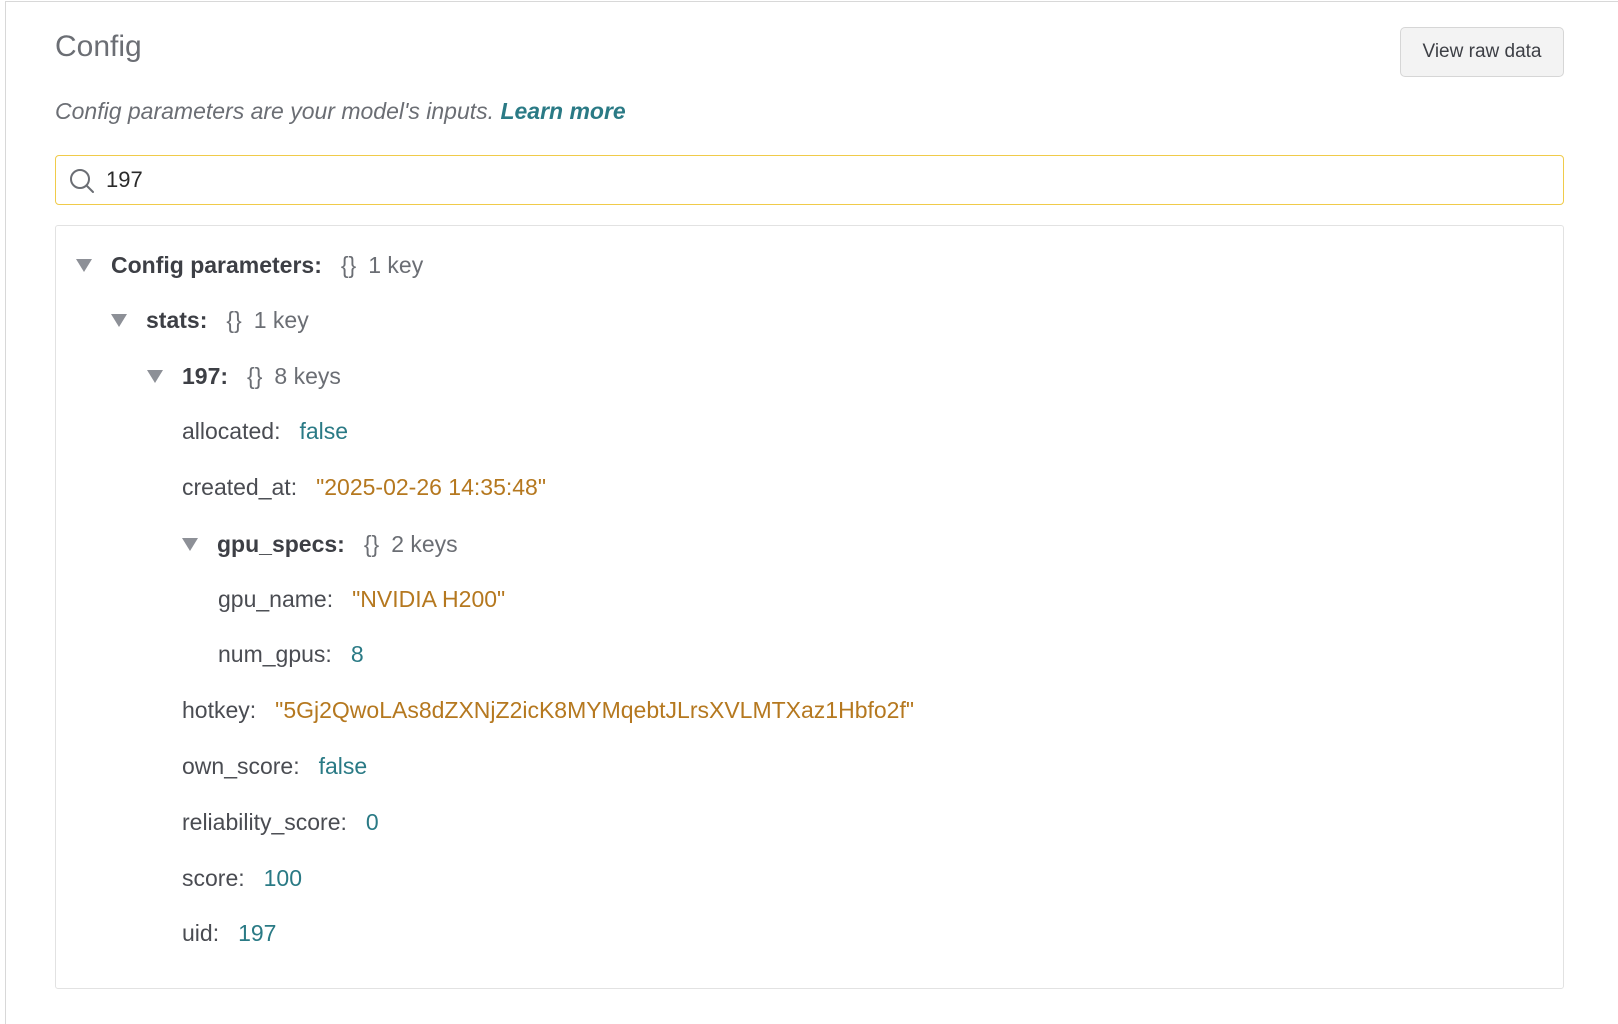  What do you see at coordinates (213, 877) in the screenshot?
I see `leaf-key: score:` at bounding box center [213, 877].